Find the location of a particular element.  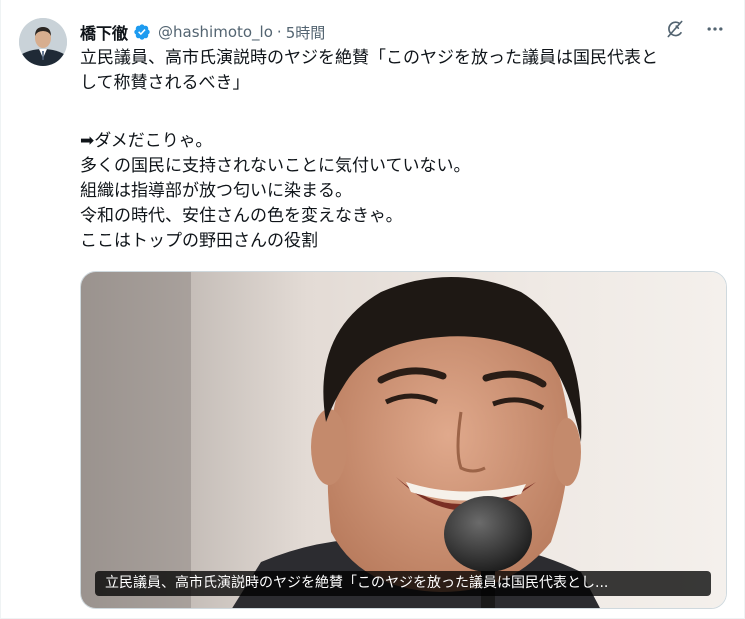

avatar is located at coordinates (43, 42).